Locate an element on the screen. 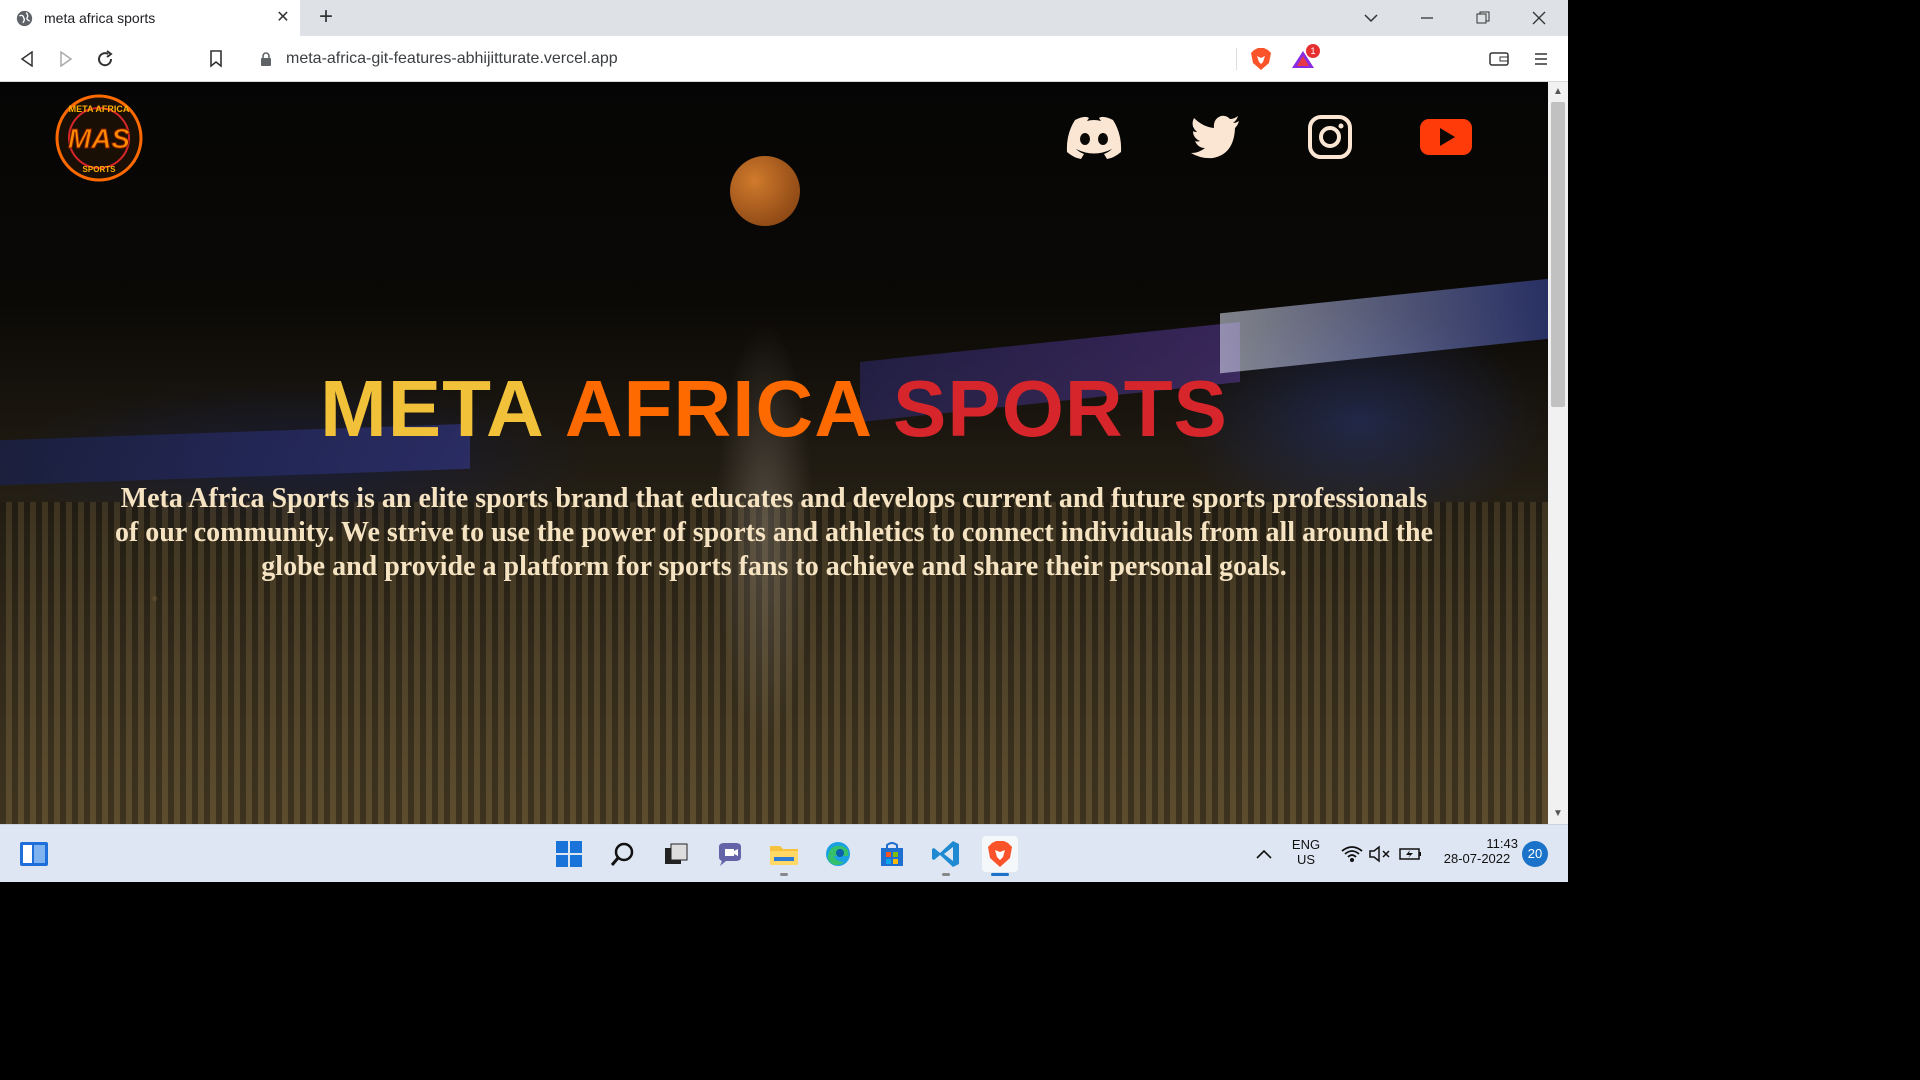 The width and height of the screenshot is (1920, 1080). hero-word-sports: SPORTS is located at coordinates (1060, 408).